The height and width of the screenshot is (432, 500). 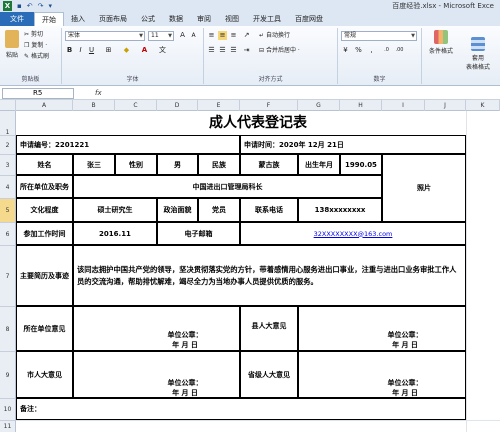 What do you see at coordinates (340, 210) in the screenshot?
I see `phone-value: 138xxxxxxxx` at bounding box center [340, 210].